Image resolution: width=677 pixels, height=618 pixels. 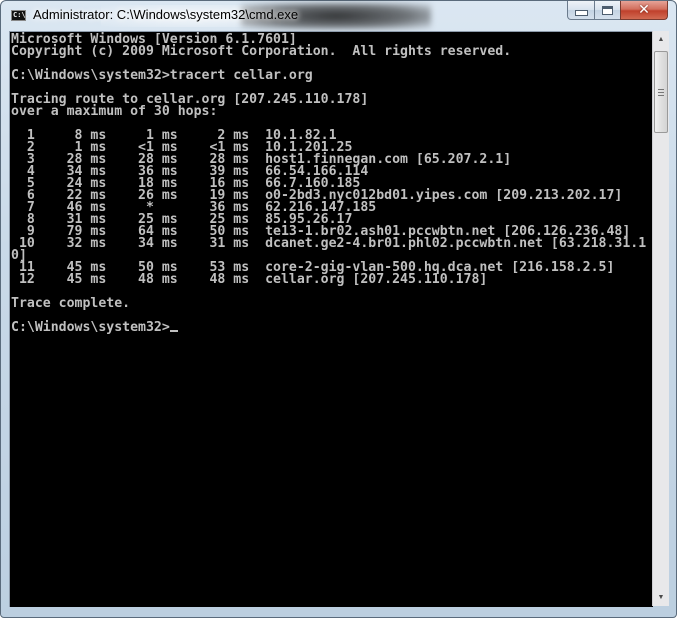 I want to click on grip-icon, so click(x=661, y=92).